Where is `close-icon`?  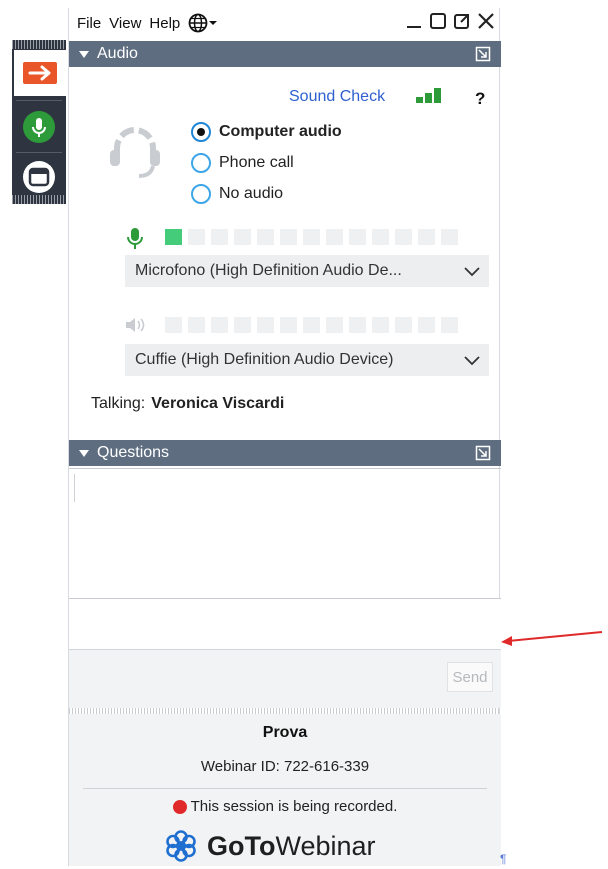 close-icon is located at coordinates (486, 21).